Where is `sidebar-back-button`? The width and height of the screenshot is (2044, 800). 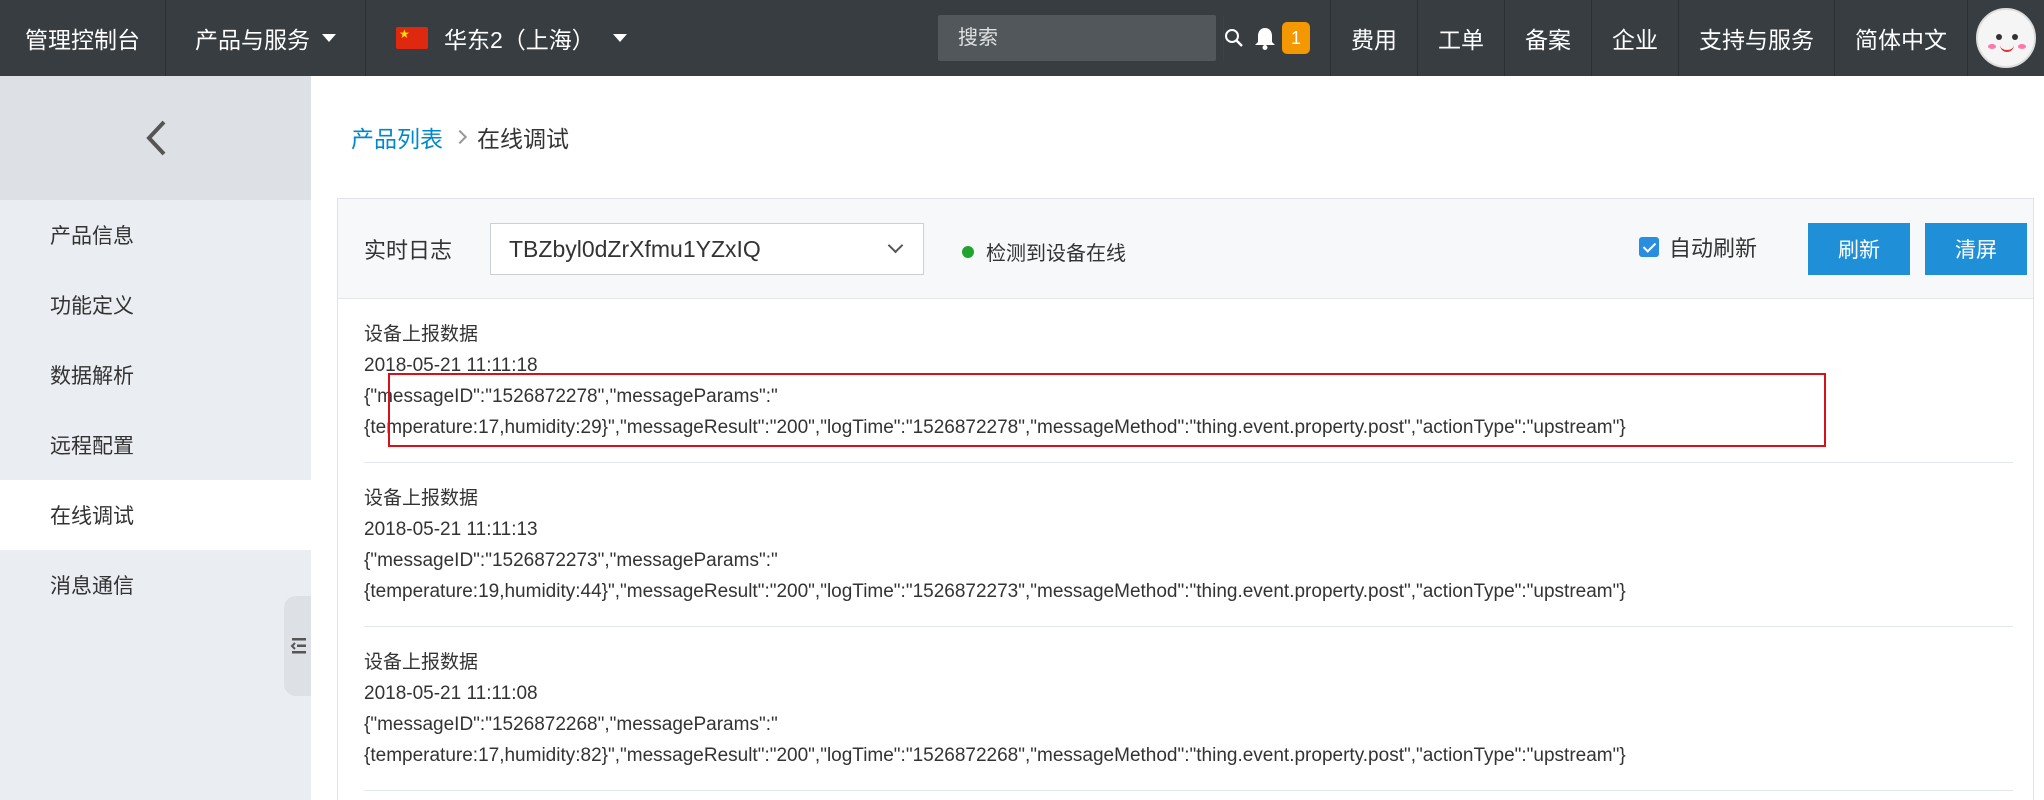 sidebar-back-button is located at coordinates (155, 138).